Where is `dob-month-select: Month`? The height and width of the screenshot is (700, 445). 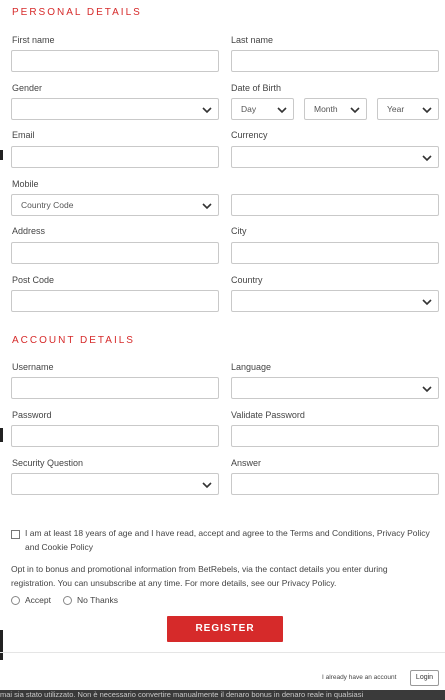 dob-month-select: Month is located at coordinates (335, 109).